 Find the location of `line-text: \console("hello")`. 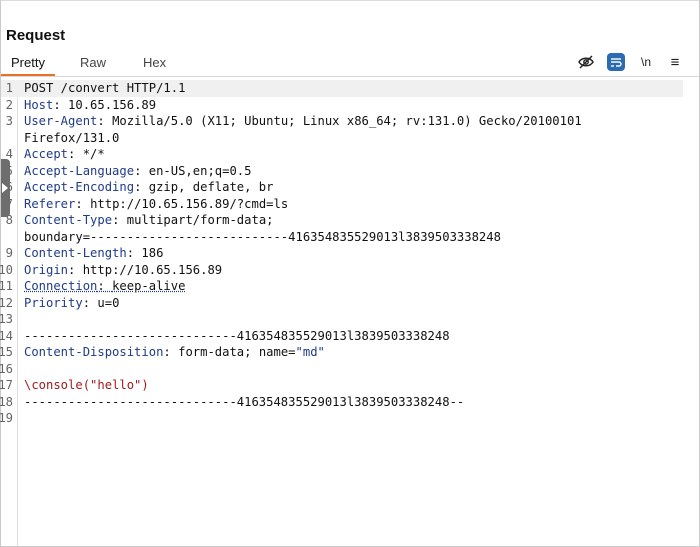

line-text: \console("hello") is located at coordinates (86, 385).